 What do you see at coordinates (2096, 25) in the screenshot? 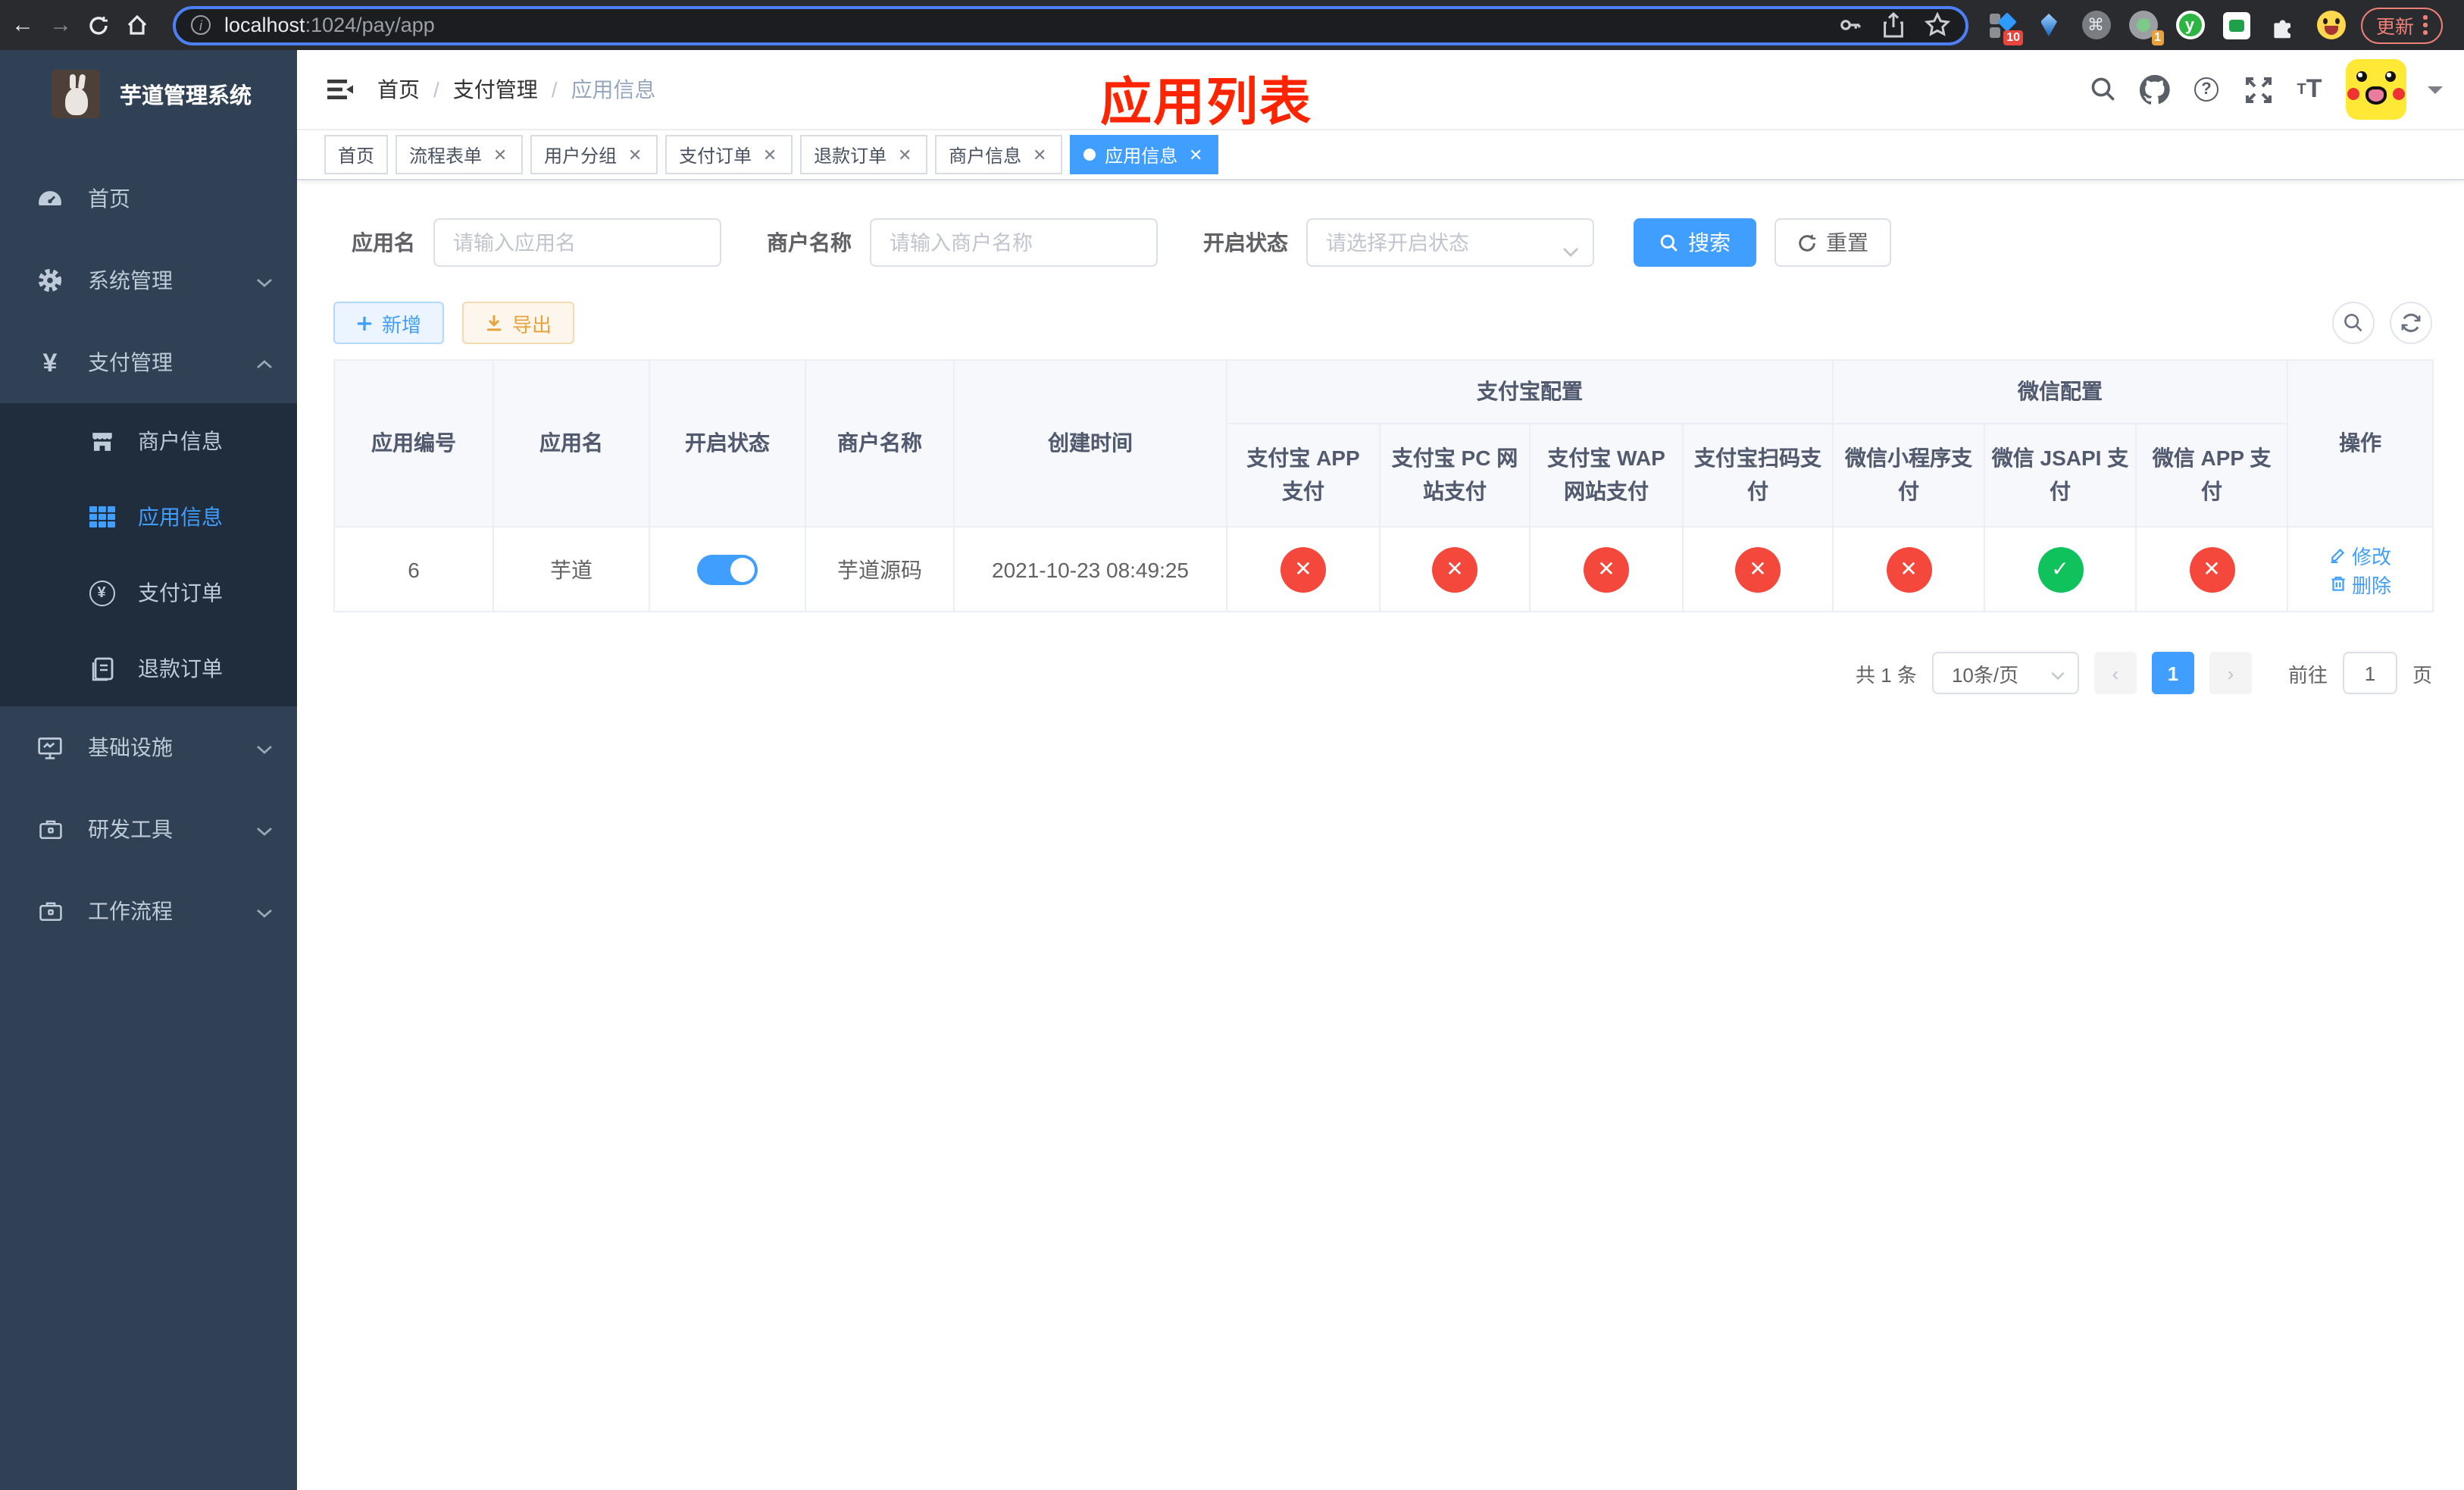
I see `extension-command-icon: ⌘` at bounding box center [2096, 25].